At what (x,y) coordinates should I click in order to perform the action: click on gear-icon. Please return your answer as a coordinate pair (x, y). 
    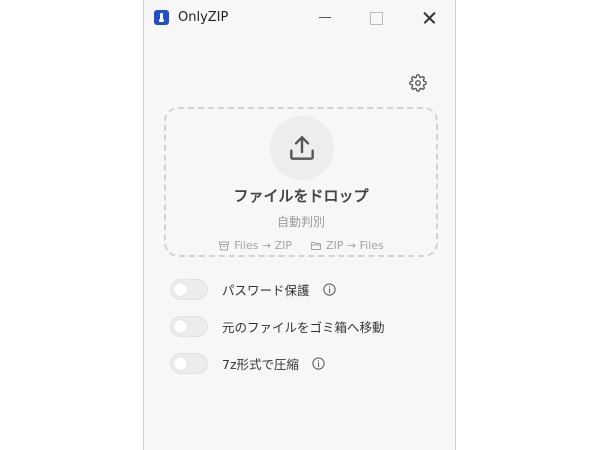
    Looking at the image, I should click on (418, 83).